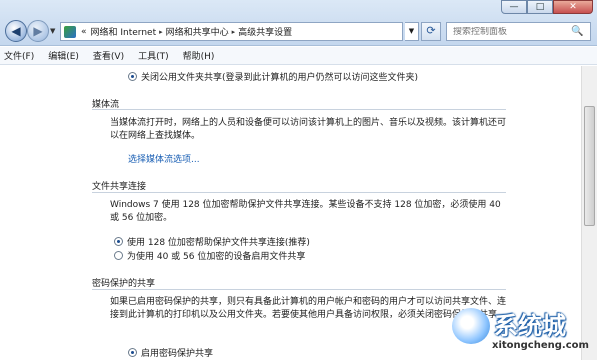  I want to click on breadcrumb-network-internet: 网络和 Internet, so click(124, 31).